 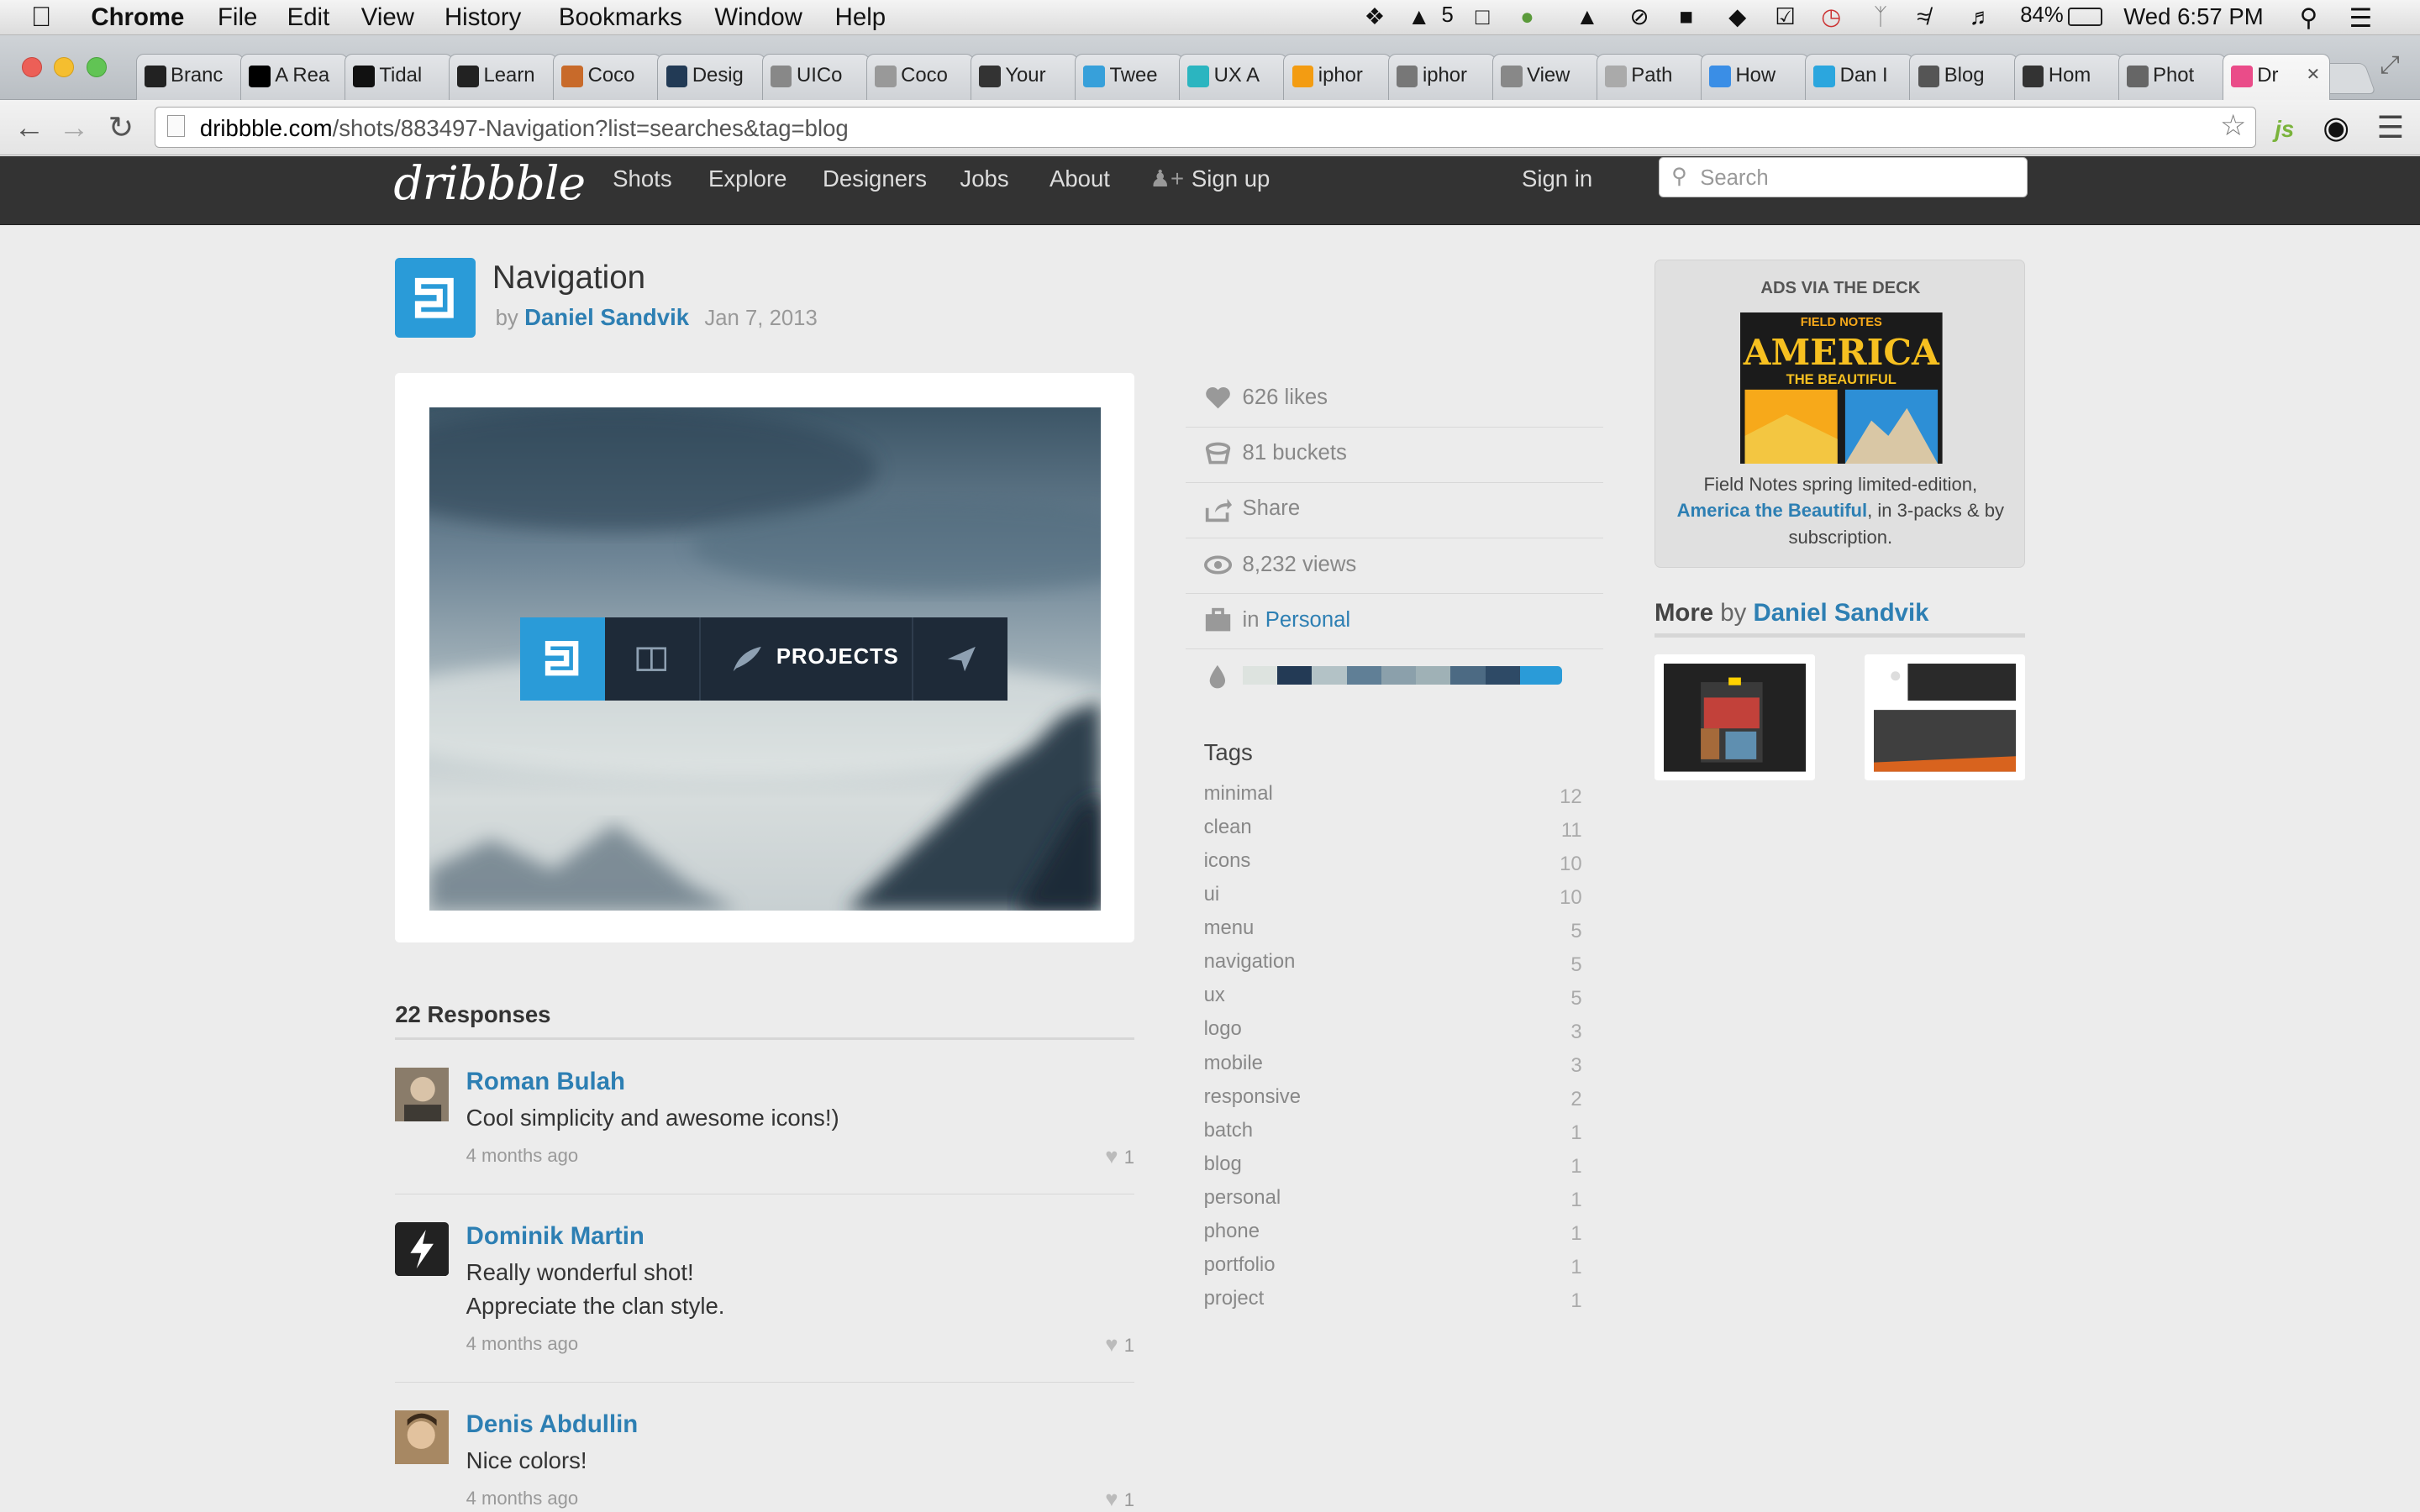 I want to click on close-tab-icon: ✕, so click(x=2313, y=74).